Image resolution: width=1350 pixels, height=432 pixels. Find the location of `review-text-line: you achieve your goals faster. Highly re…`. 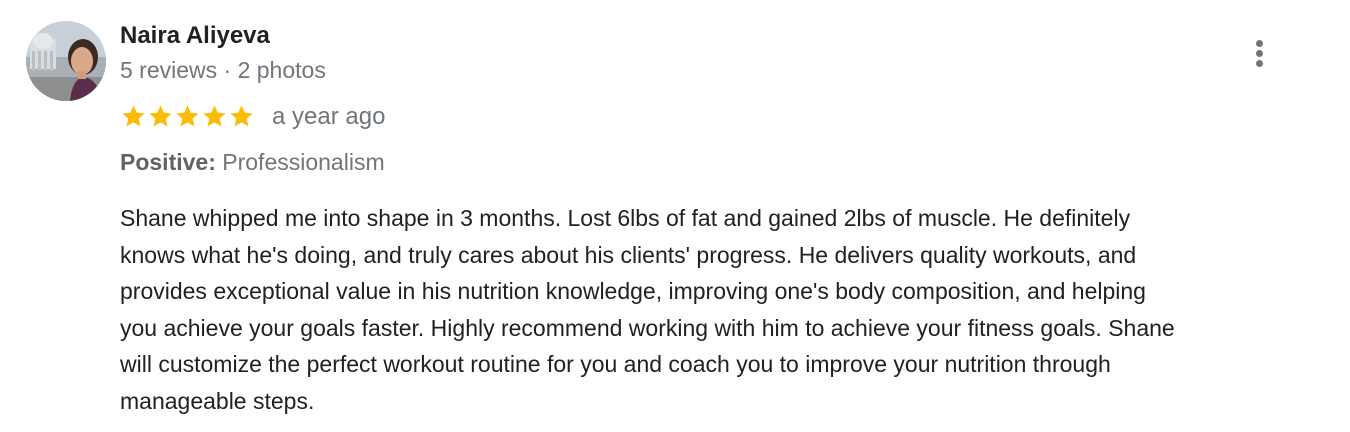

review-text-line: you achieve your goals faster. Highly re… is located at coordinates (647, 327).